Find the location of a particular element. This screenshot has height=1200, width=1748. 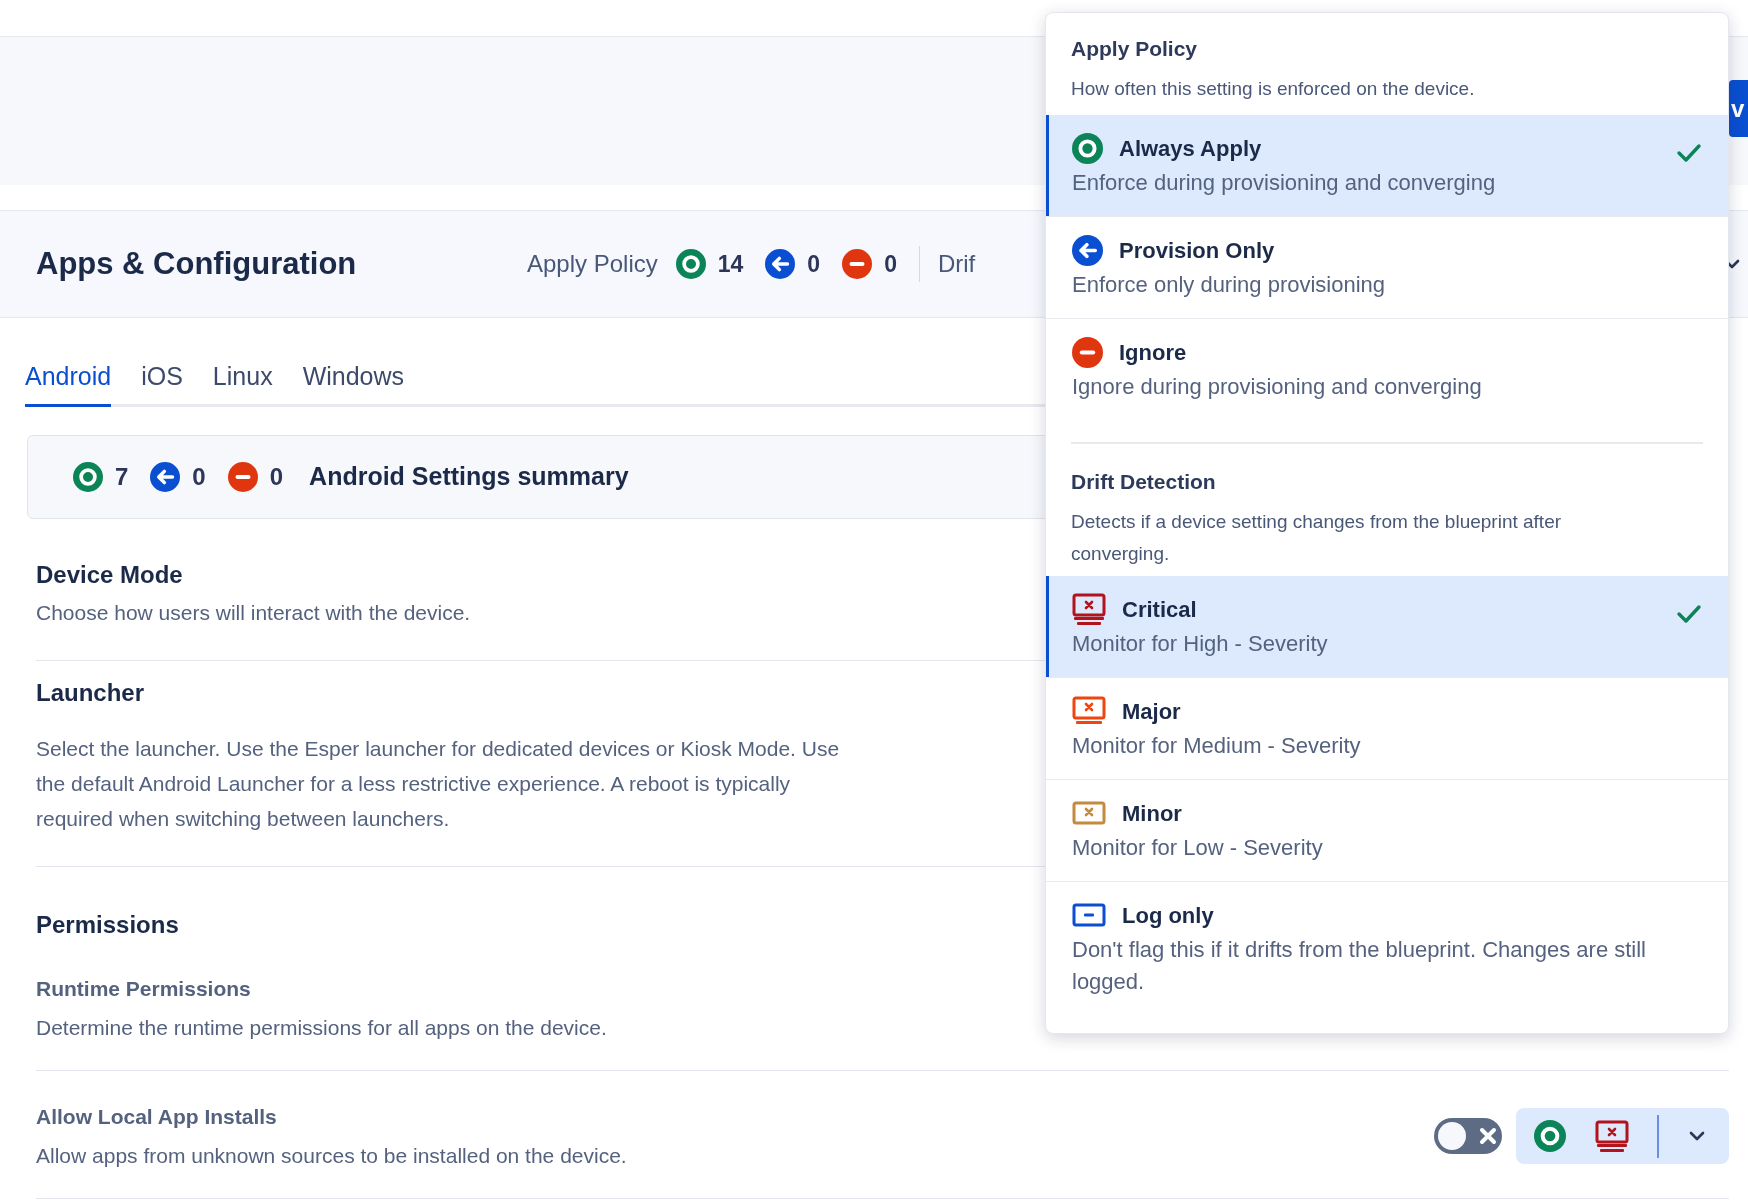

tab: iOS is located at coordinates (162, 382).